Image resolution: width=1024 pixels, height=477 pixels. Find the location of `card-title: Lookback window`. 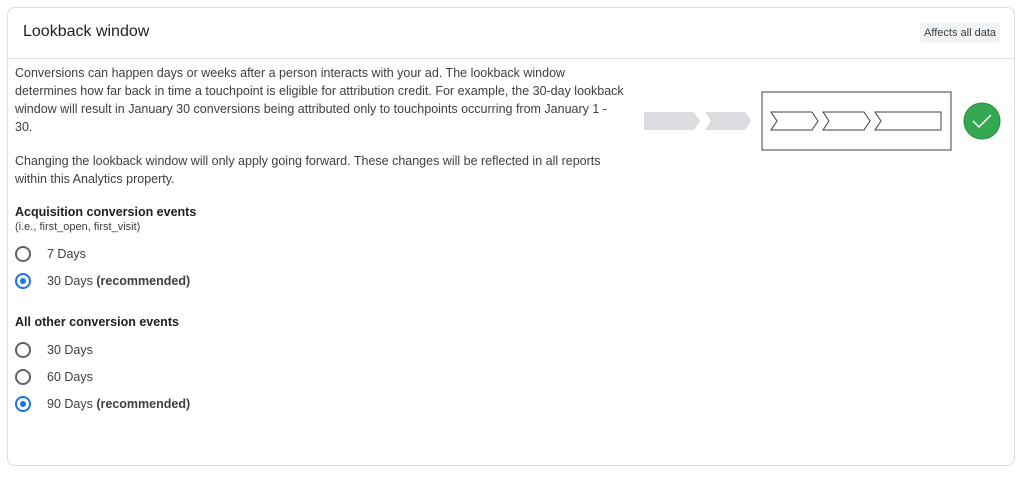

card-title: Lookback window is located at coordinates (86, 31).